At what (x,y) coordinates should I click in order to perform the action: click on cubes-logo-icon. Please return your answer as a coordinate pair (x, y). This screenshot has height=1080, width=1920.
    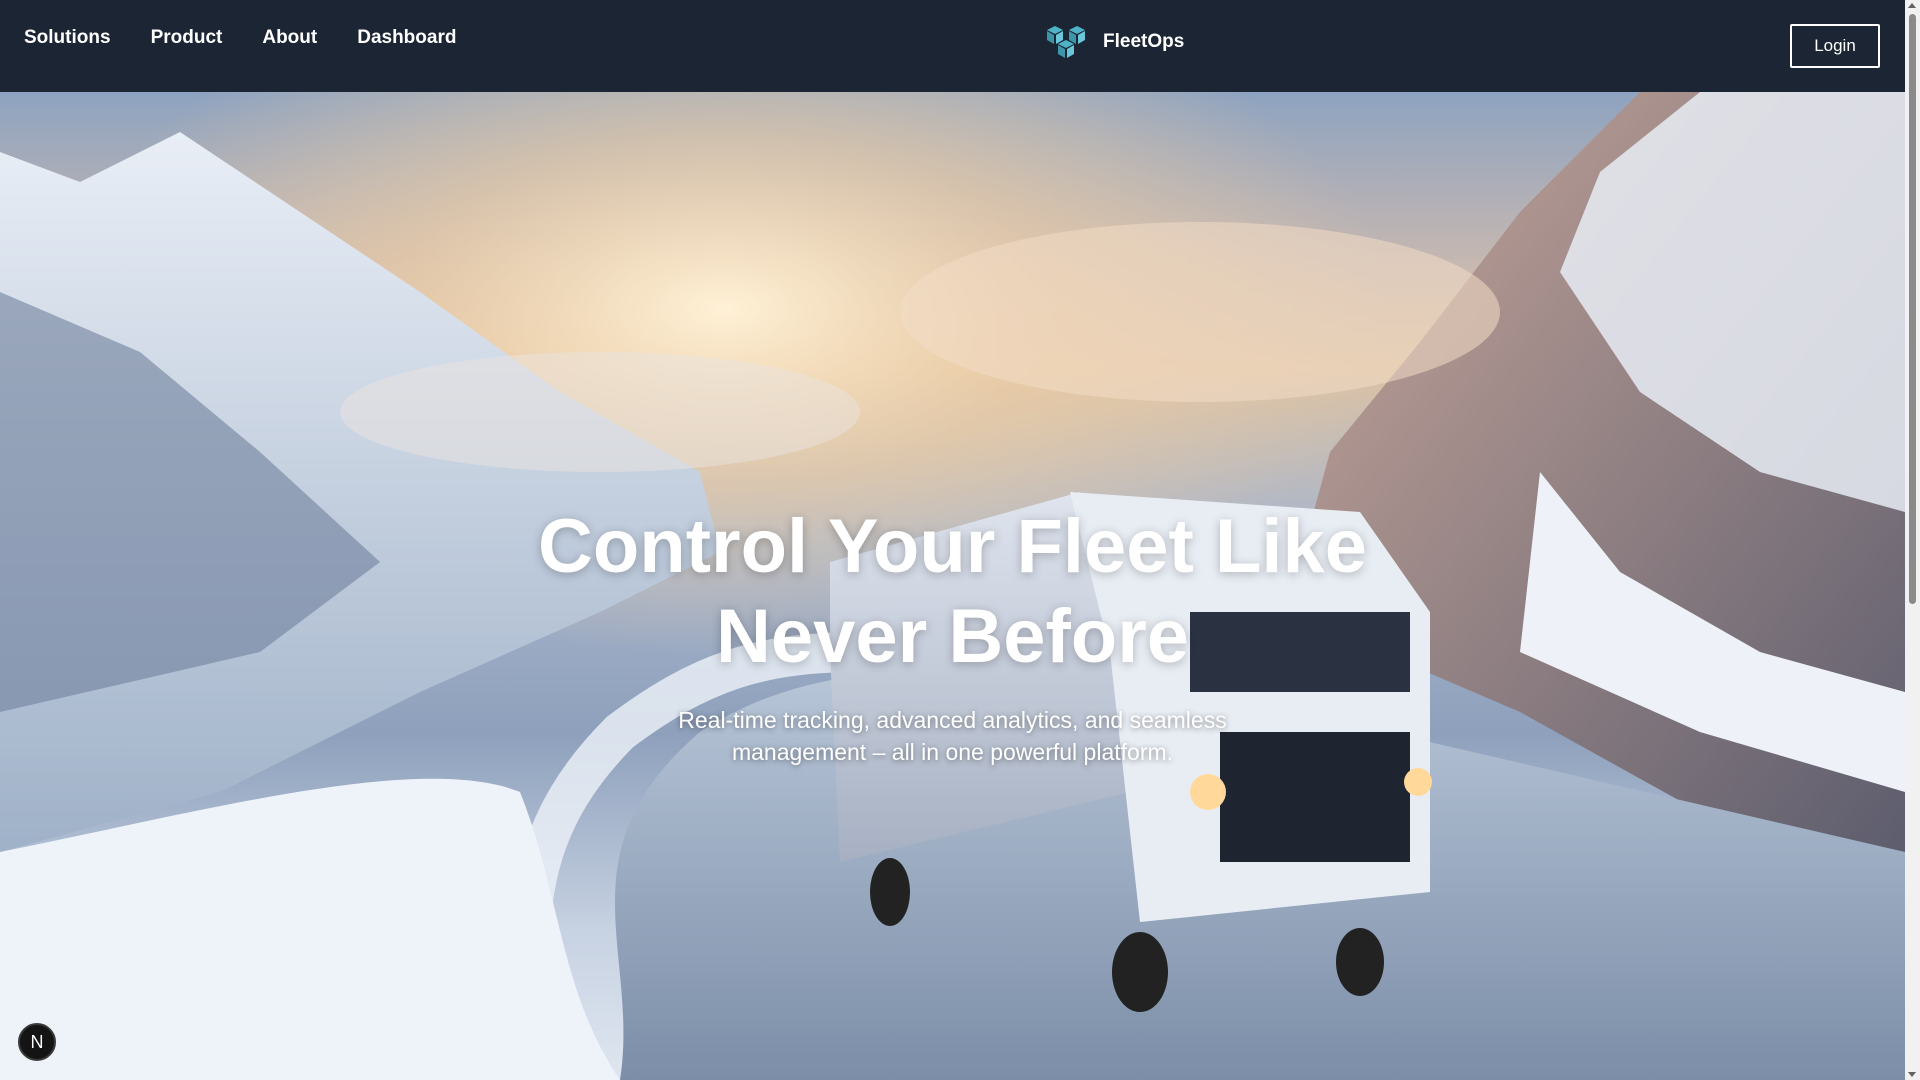
    Looking at the image, I should click on (1066, 42).